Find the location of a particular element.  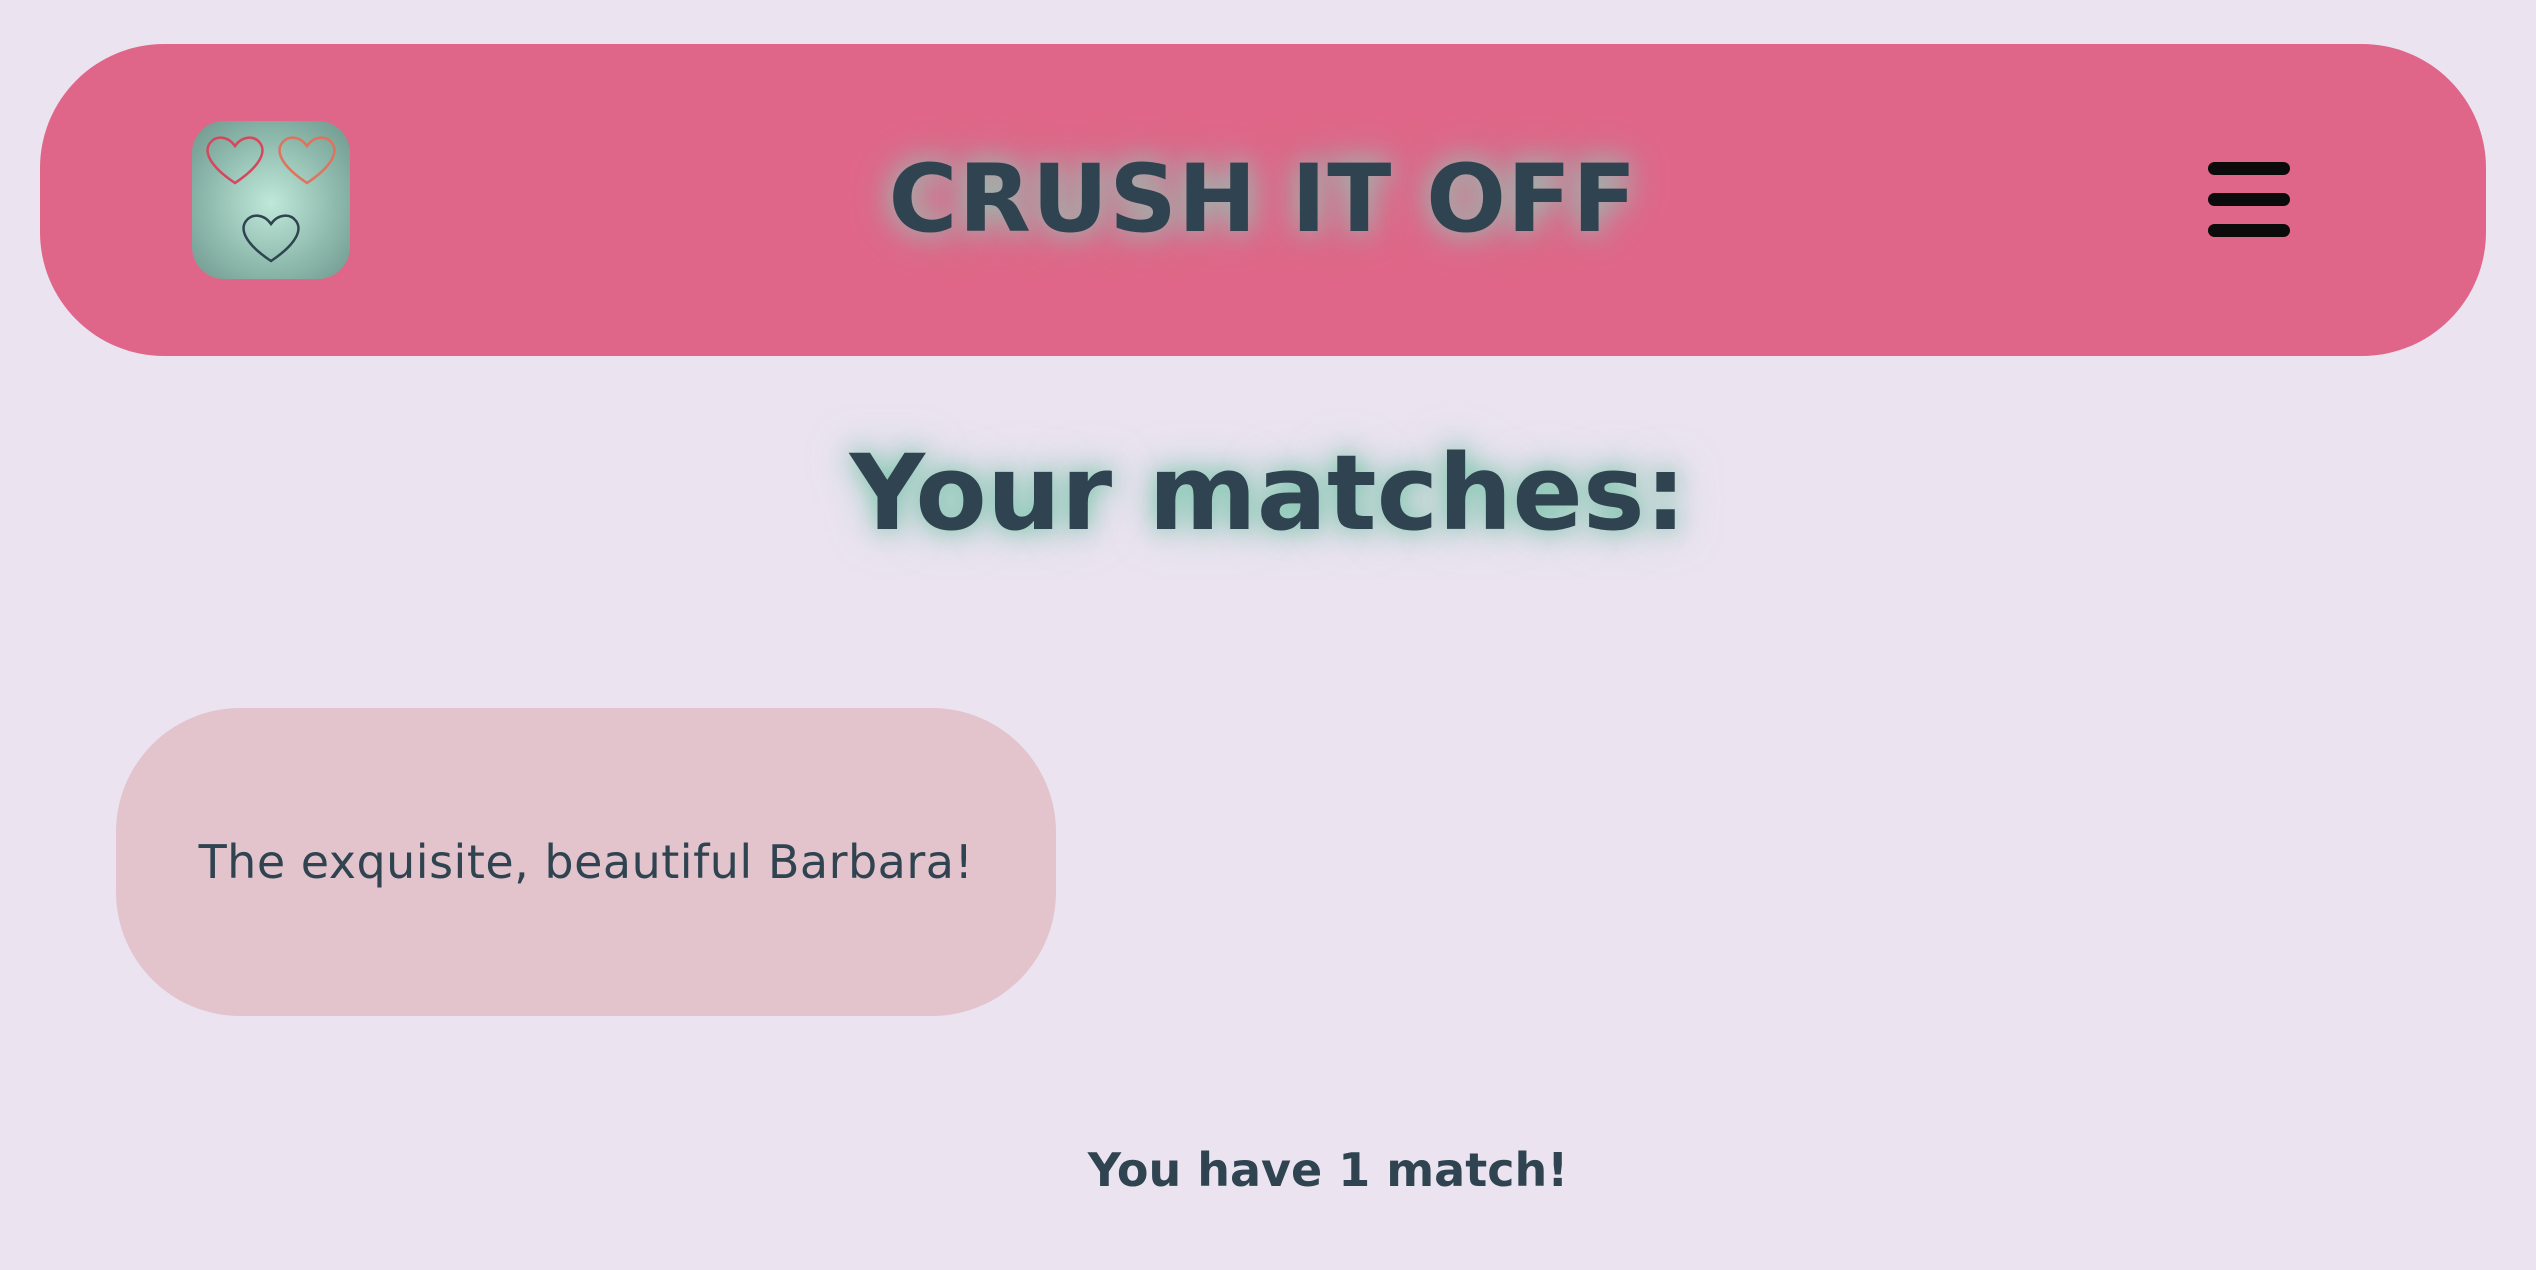

menu-bar-middle is located at coordinates (2249, 199).